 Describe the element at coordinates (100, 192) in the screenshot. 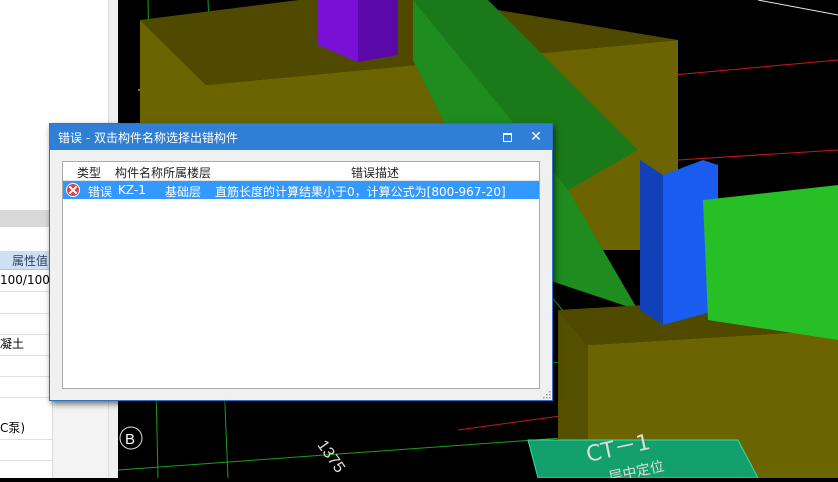

I see `row-type: 错误` at that location.